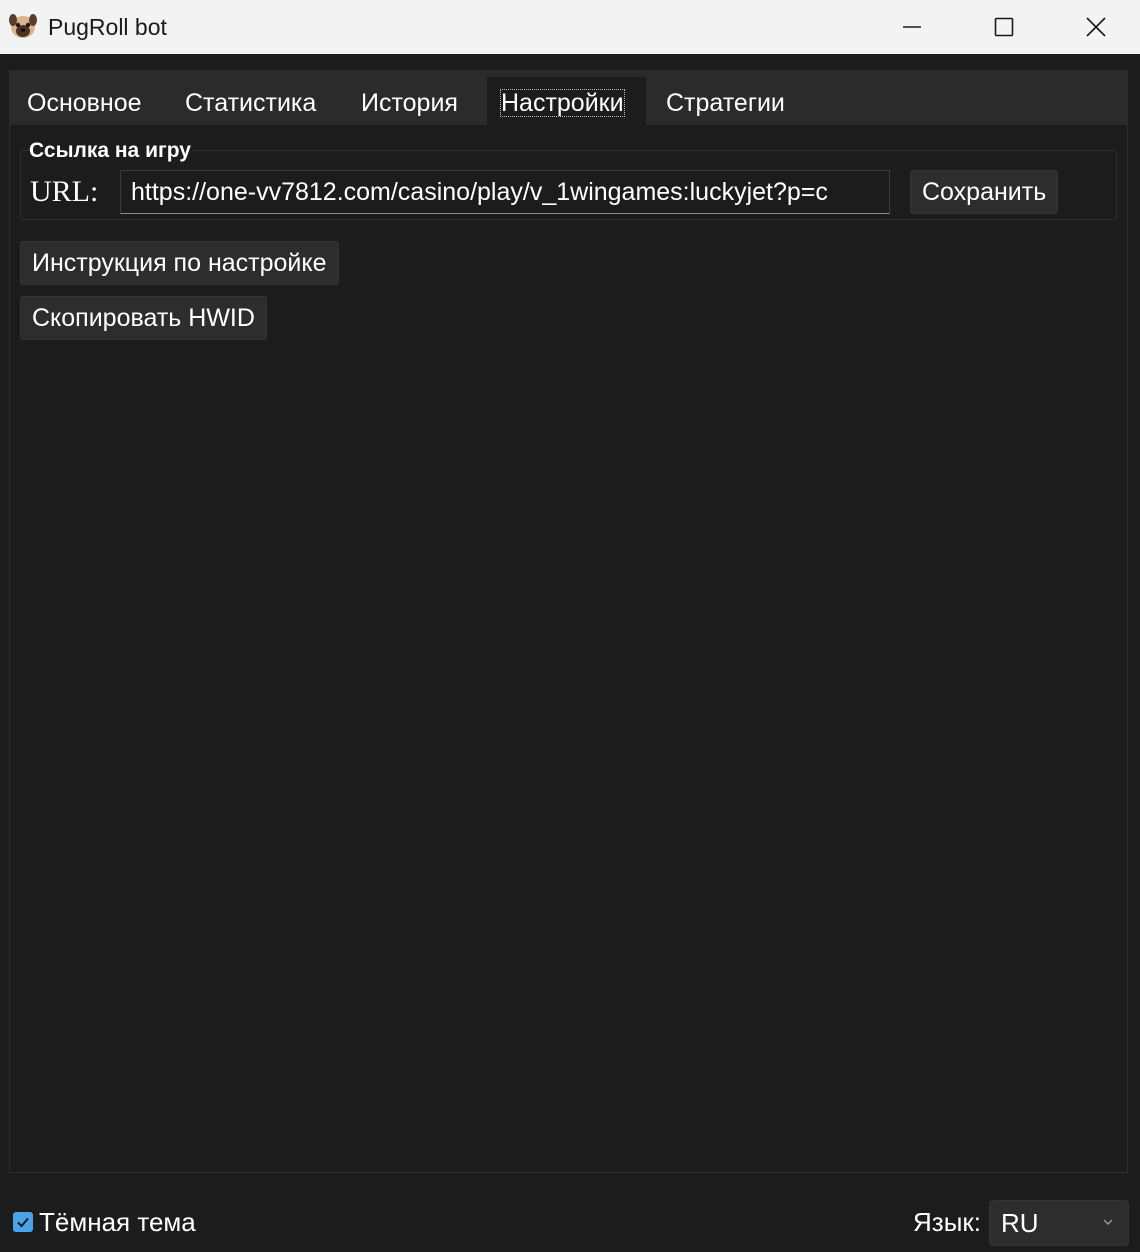  Describe the element at coordinates (23, 26) in the screenshot. I see `pug-face-icon` at that location.